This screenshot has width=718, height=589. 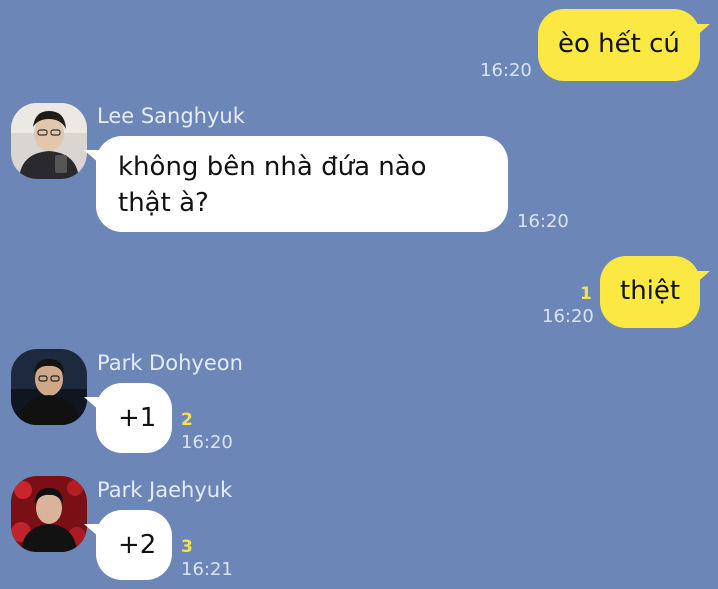 I want to click on message-time: 16:21, so click(x=207, y=569).